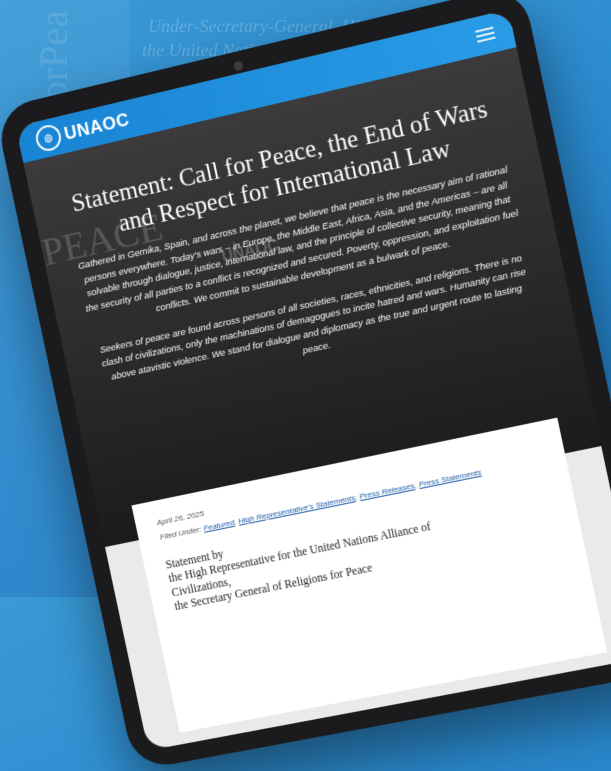  Describe the element at coordinates (485, 34) in the screenshot. I see `hamburger-menu-icon` at that location.